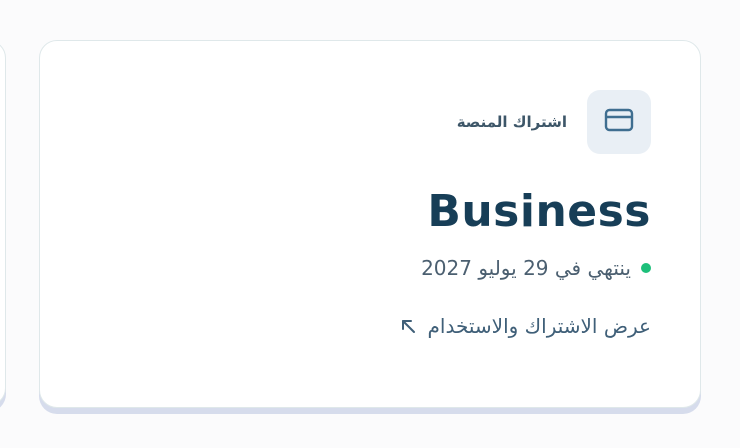 This screenshot has height=448, width=740. I want to click on card-header: اشتراك المنصة, so click(365, 122).